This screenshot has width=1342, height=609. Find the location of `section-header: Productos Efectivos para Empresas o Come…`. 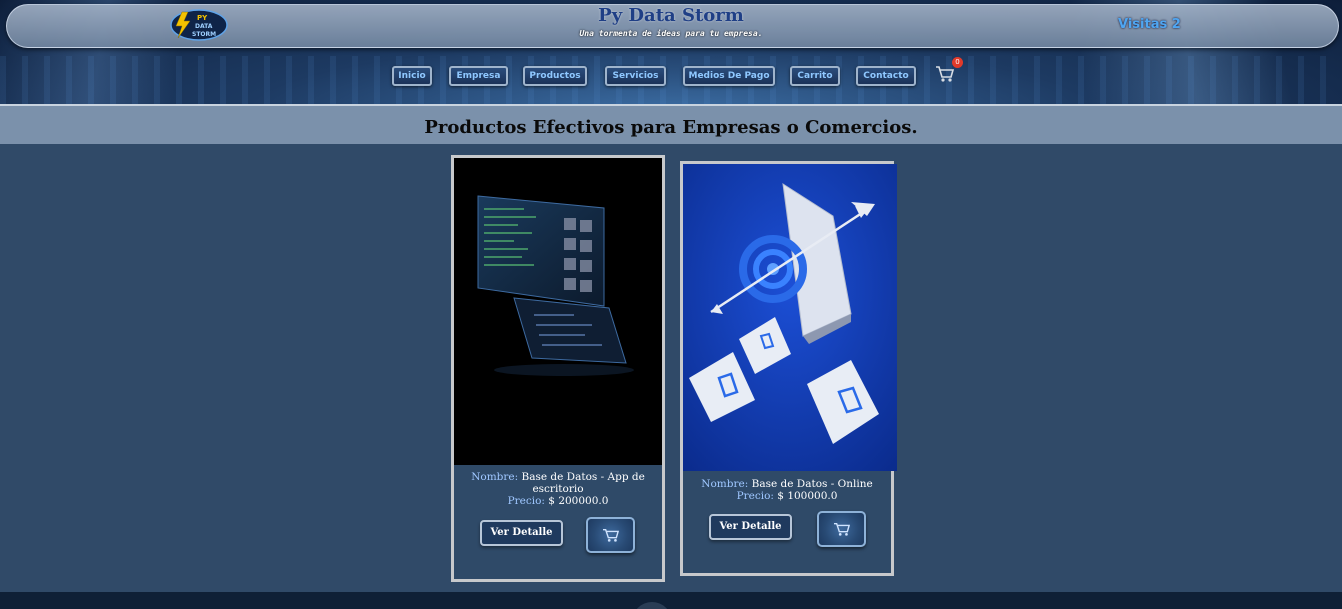

section-header: Productos Efectivos para Empresas o Come… is located at coordinates (671, 124).